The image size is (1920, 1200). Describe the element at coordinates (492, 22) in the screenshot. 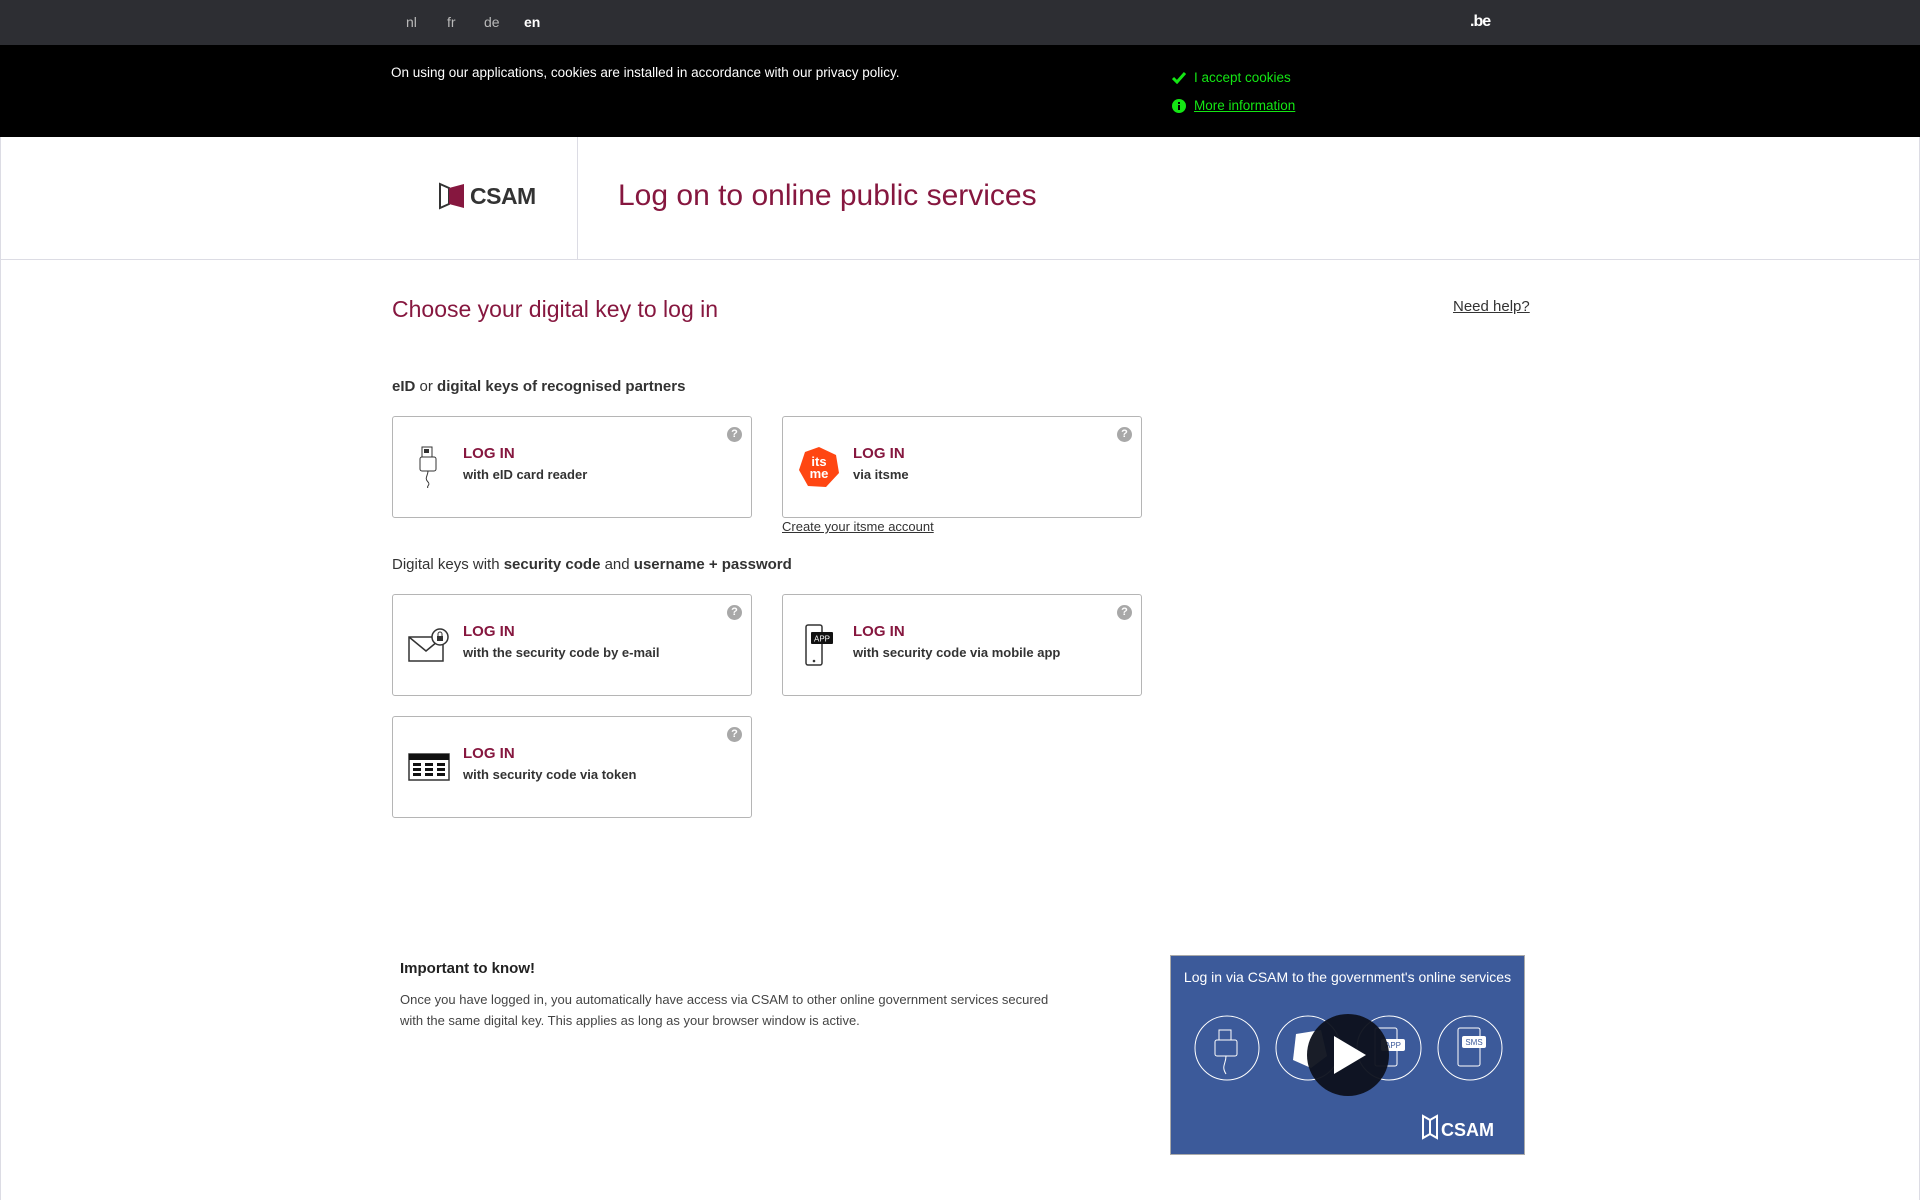

I see `lang-de: de` at that location.